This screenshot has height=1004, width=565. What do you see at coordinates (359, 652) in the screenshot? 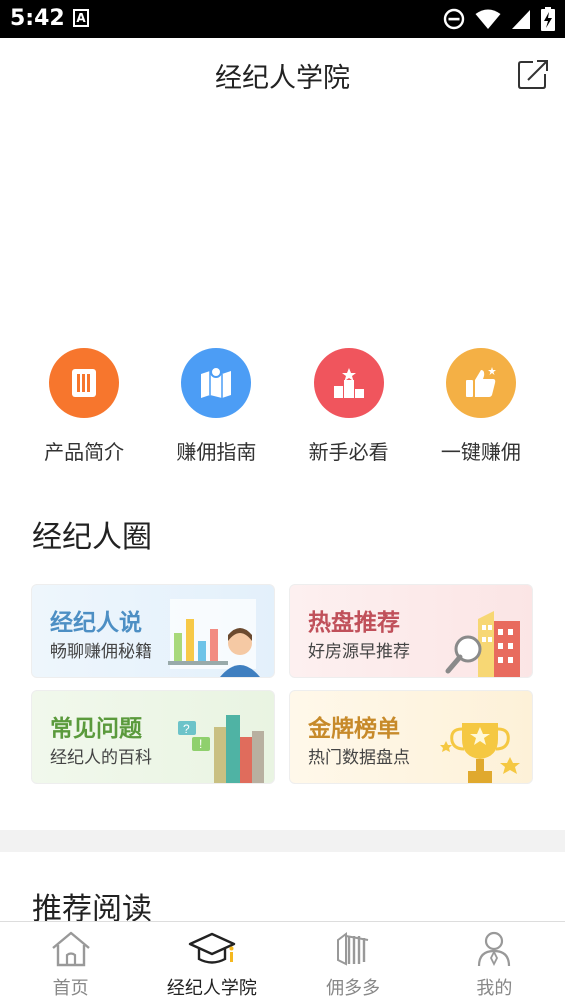
I see `card-subtitle: 好房源早推荐` at bounding box center [359, 652].